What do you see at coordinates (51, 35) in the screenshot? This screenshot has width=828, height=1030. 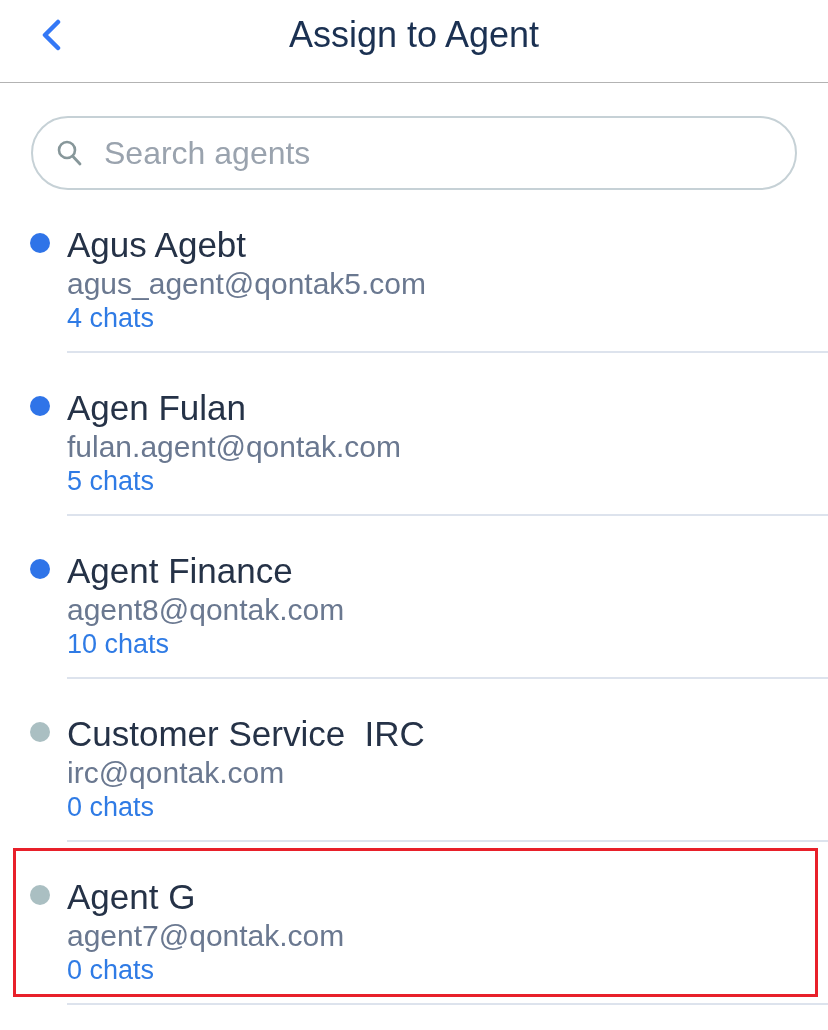 I see `back-chevron-icon` at bounding box center [51, 35].